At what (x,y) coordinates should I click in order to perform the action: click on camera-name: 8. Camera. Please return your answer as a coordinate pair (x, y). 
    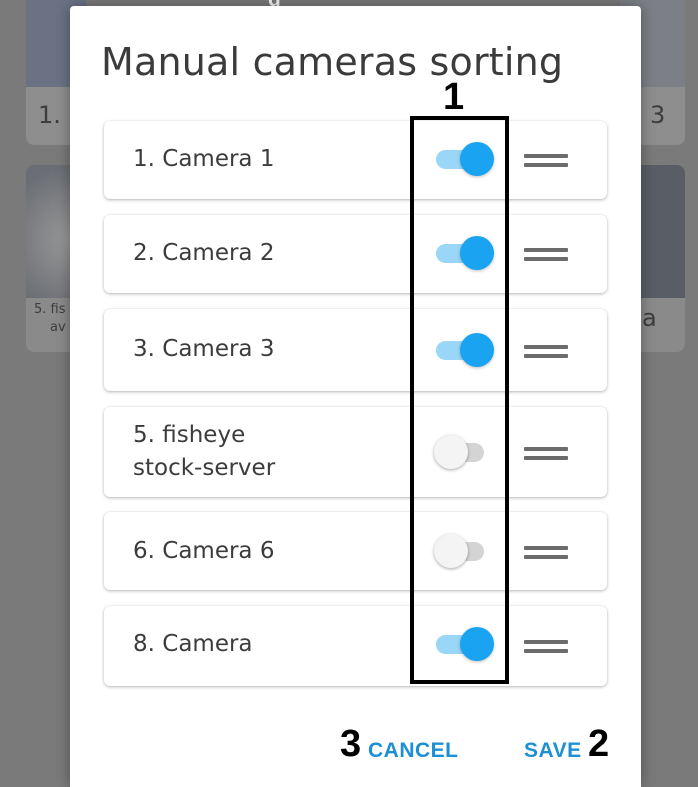
    Looking at the image, I should click on (193, 644).